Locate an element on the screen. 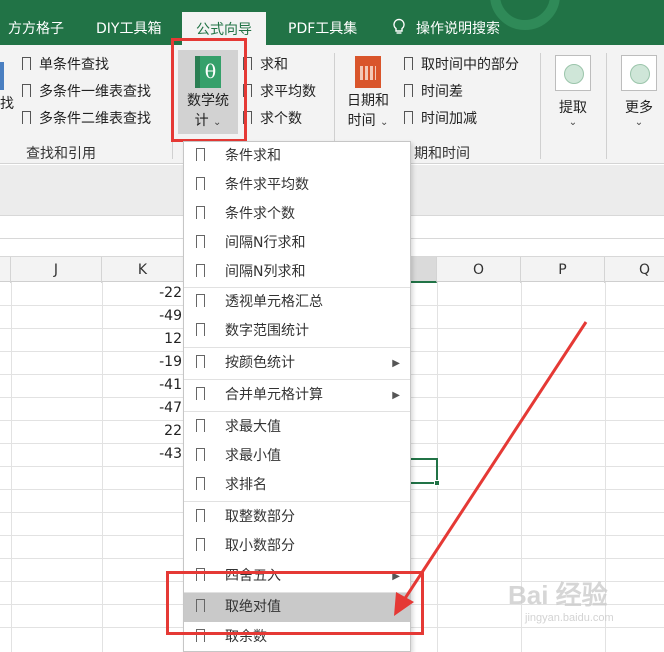  baidu-watermark: Bai 经验 is located at coordinates (558, 595).